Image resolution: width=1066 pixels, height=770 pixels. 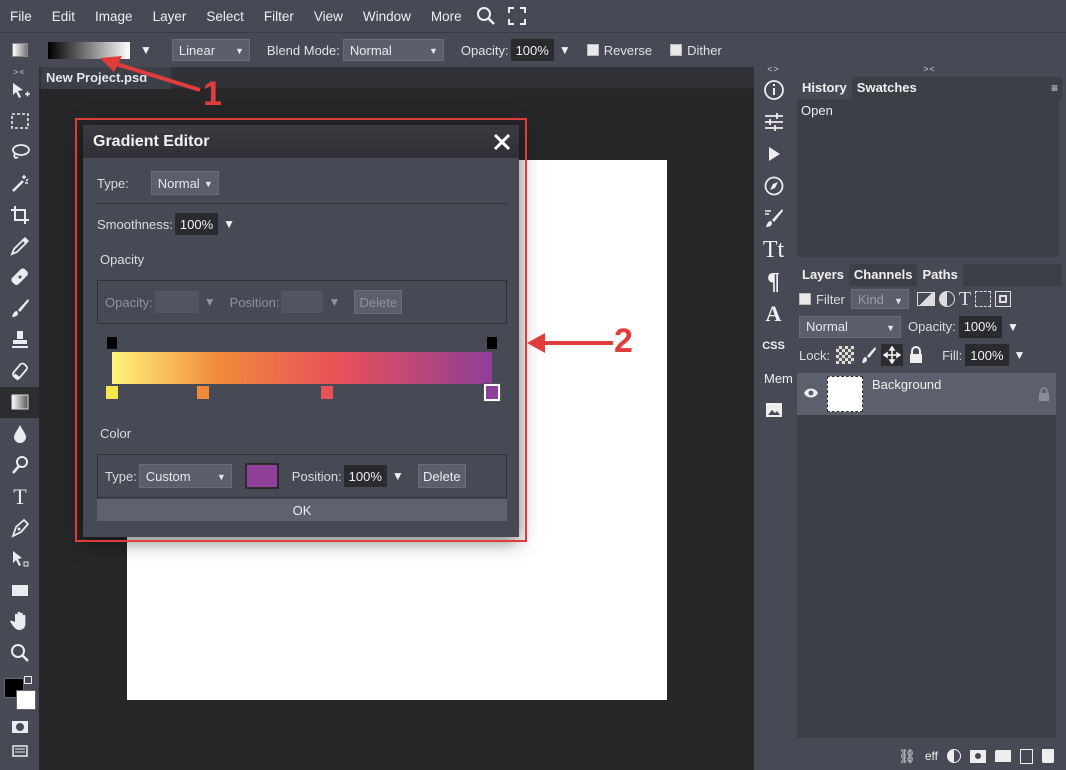 What do you see at coordinates (516, 16) in the screenshot?
I see `fullscreen-icon` at bounding box center [516, 16].